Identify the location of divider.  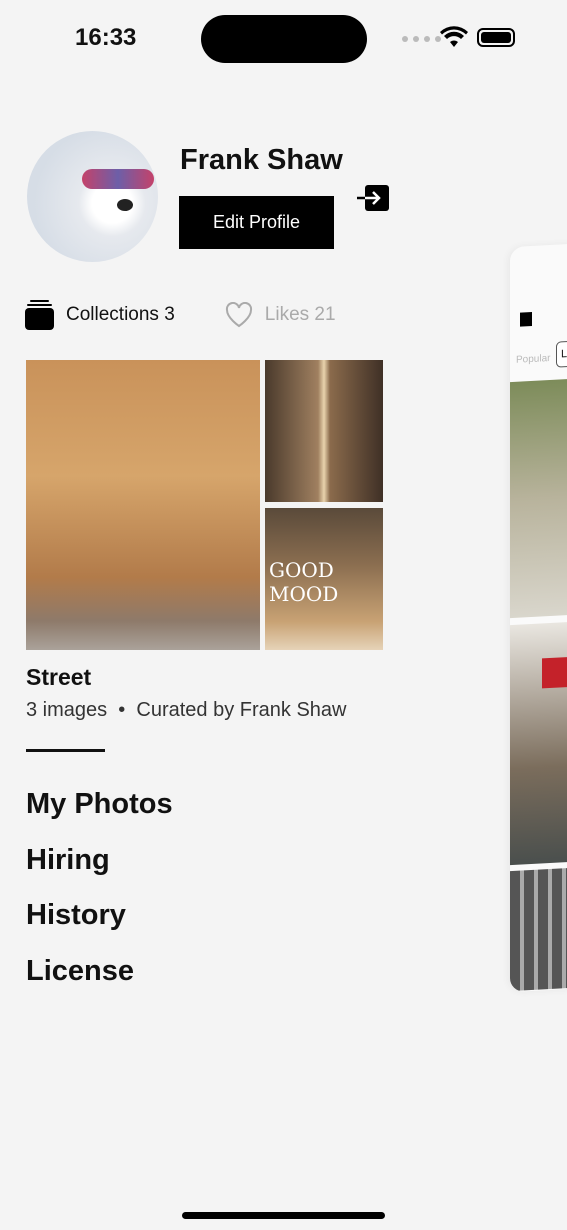
(65, 750).